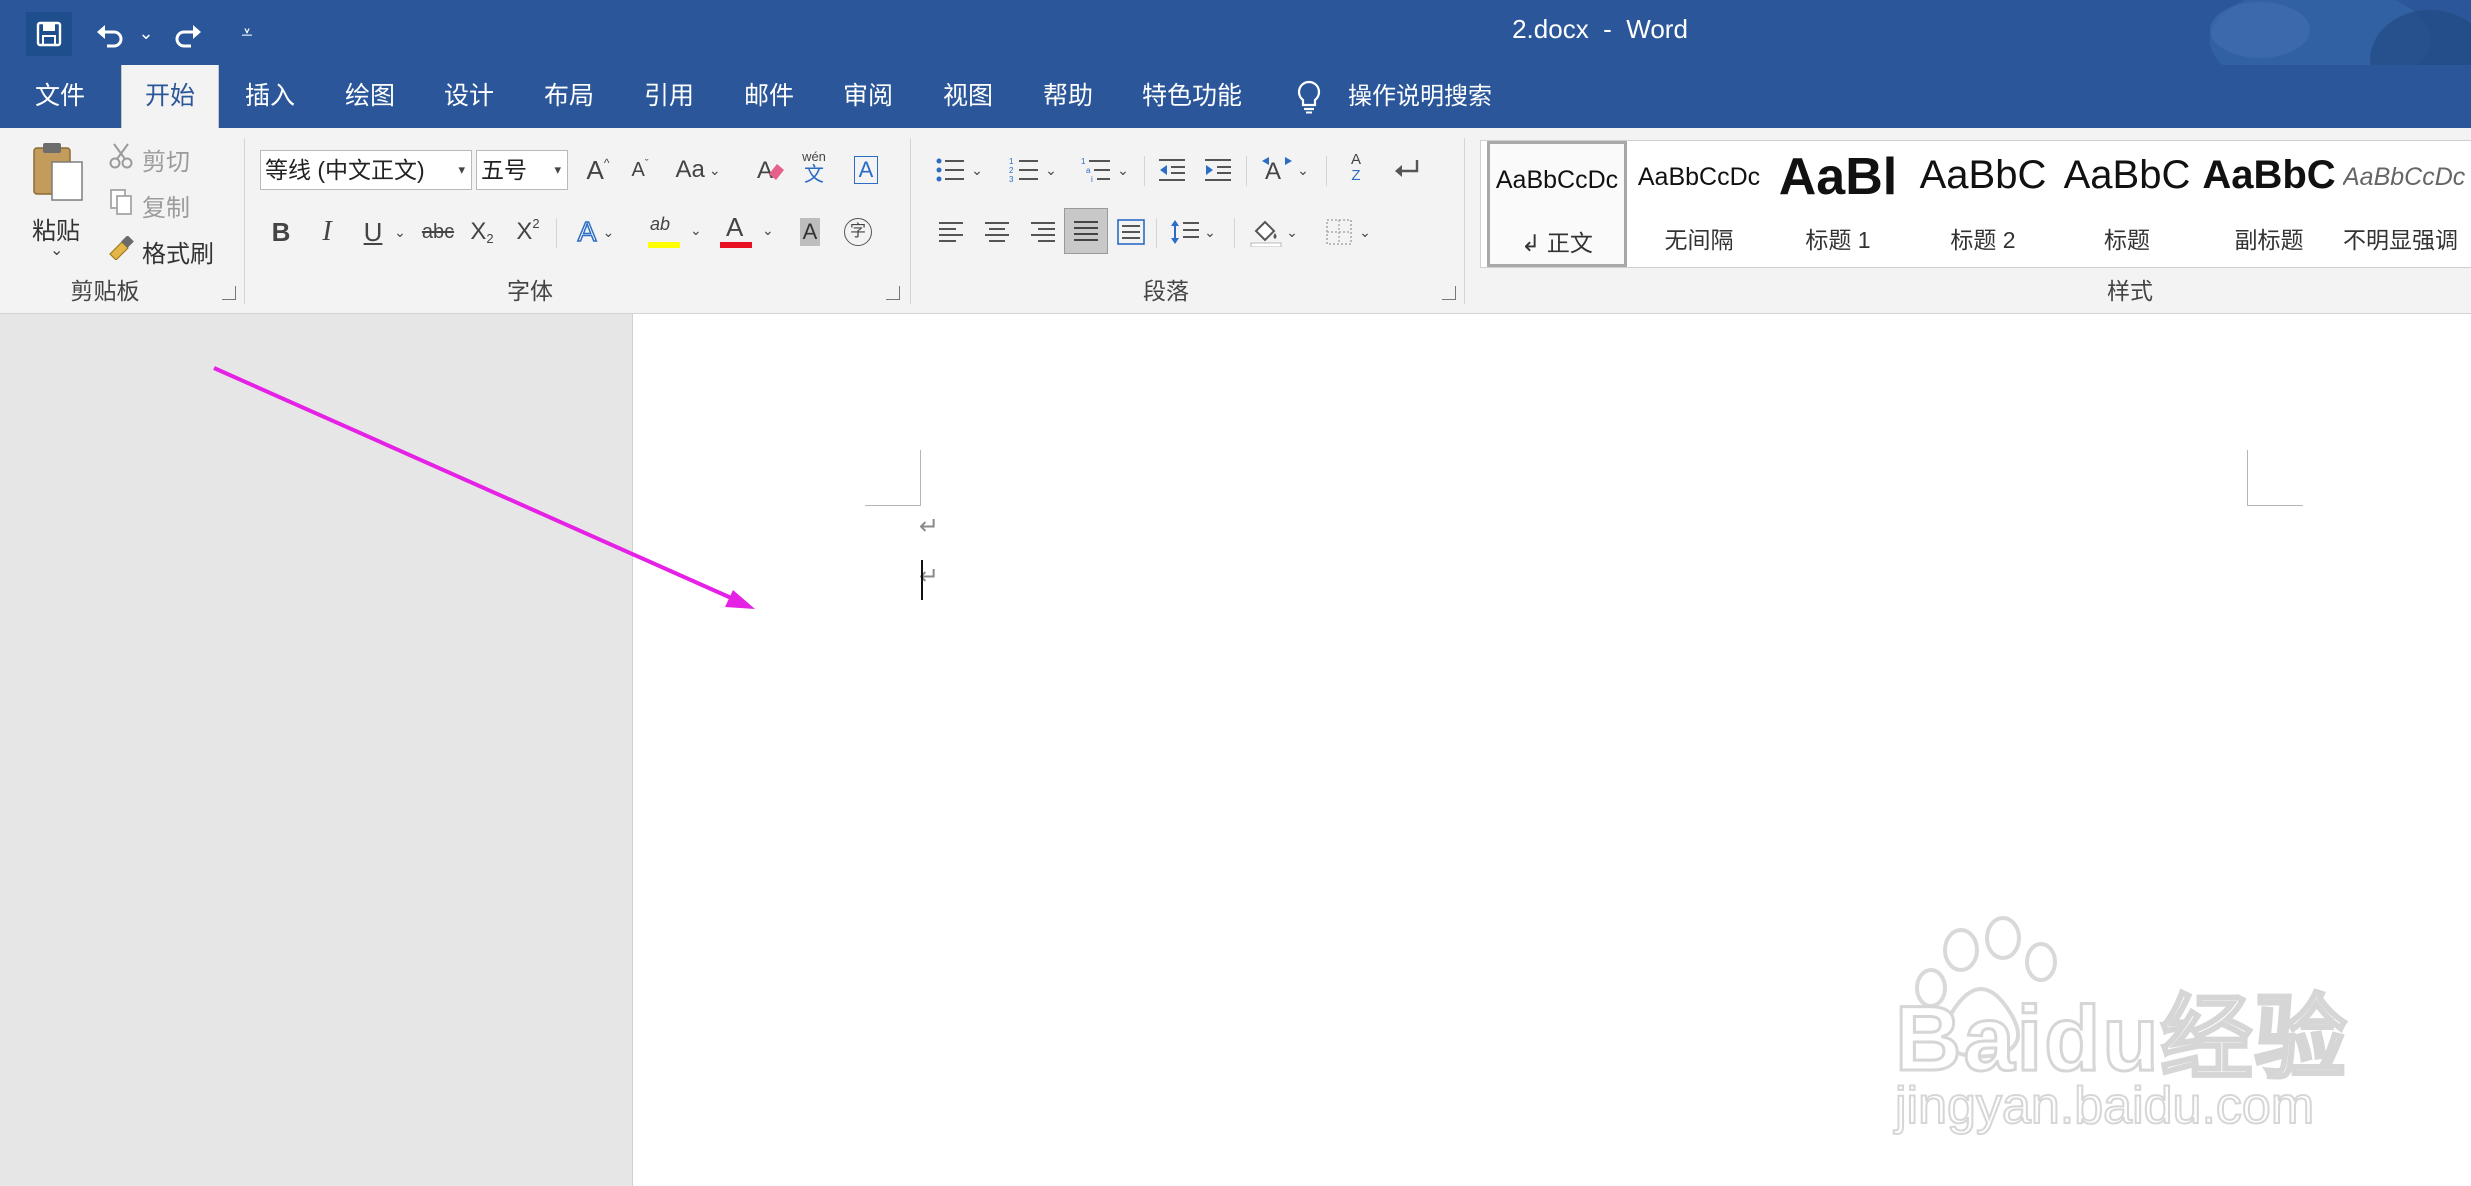 Image resolution: width=2471 pixels, height=1186 pixels. I want to click on subscript-button: X2, so click(482, 232).